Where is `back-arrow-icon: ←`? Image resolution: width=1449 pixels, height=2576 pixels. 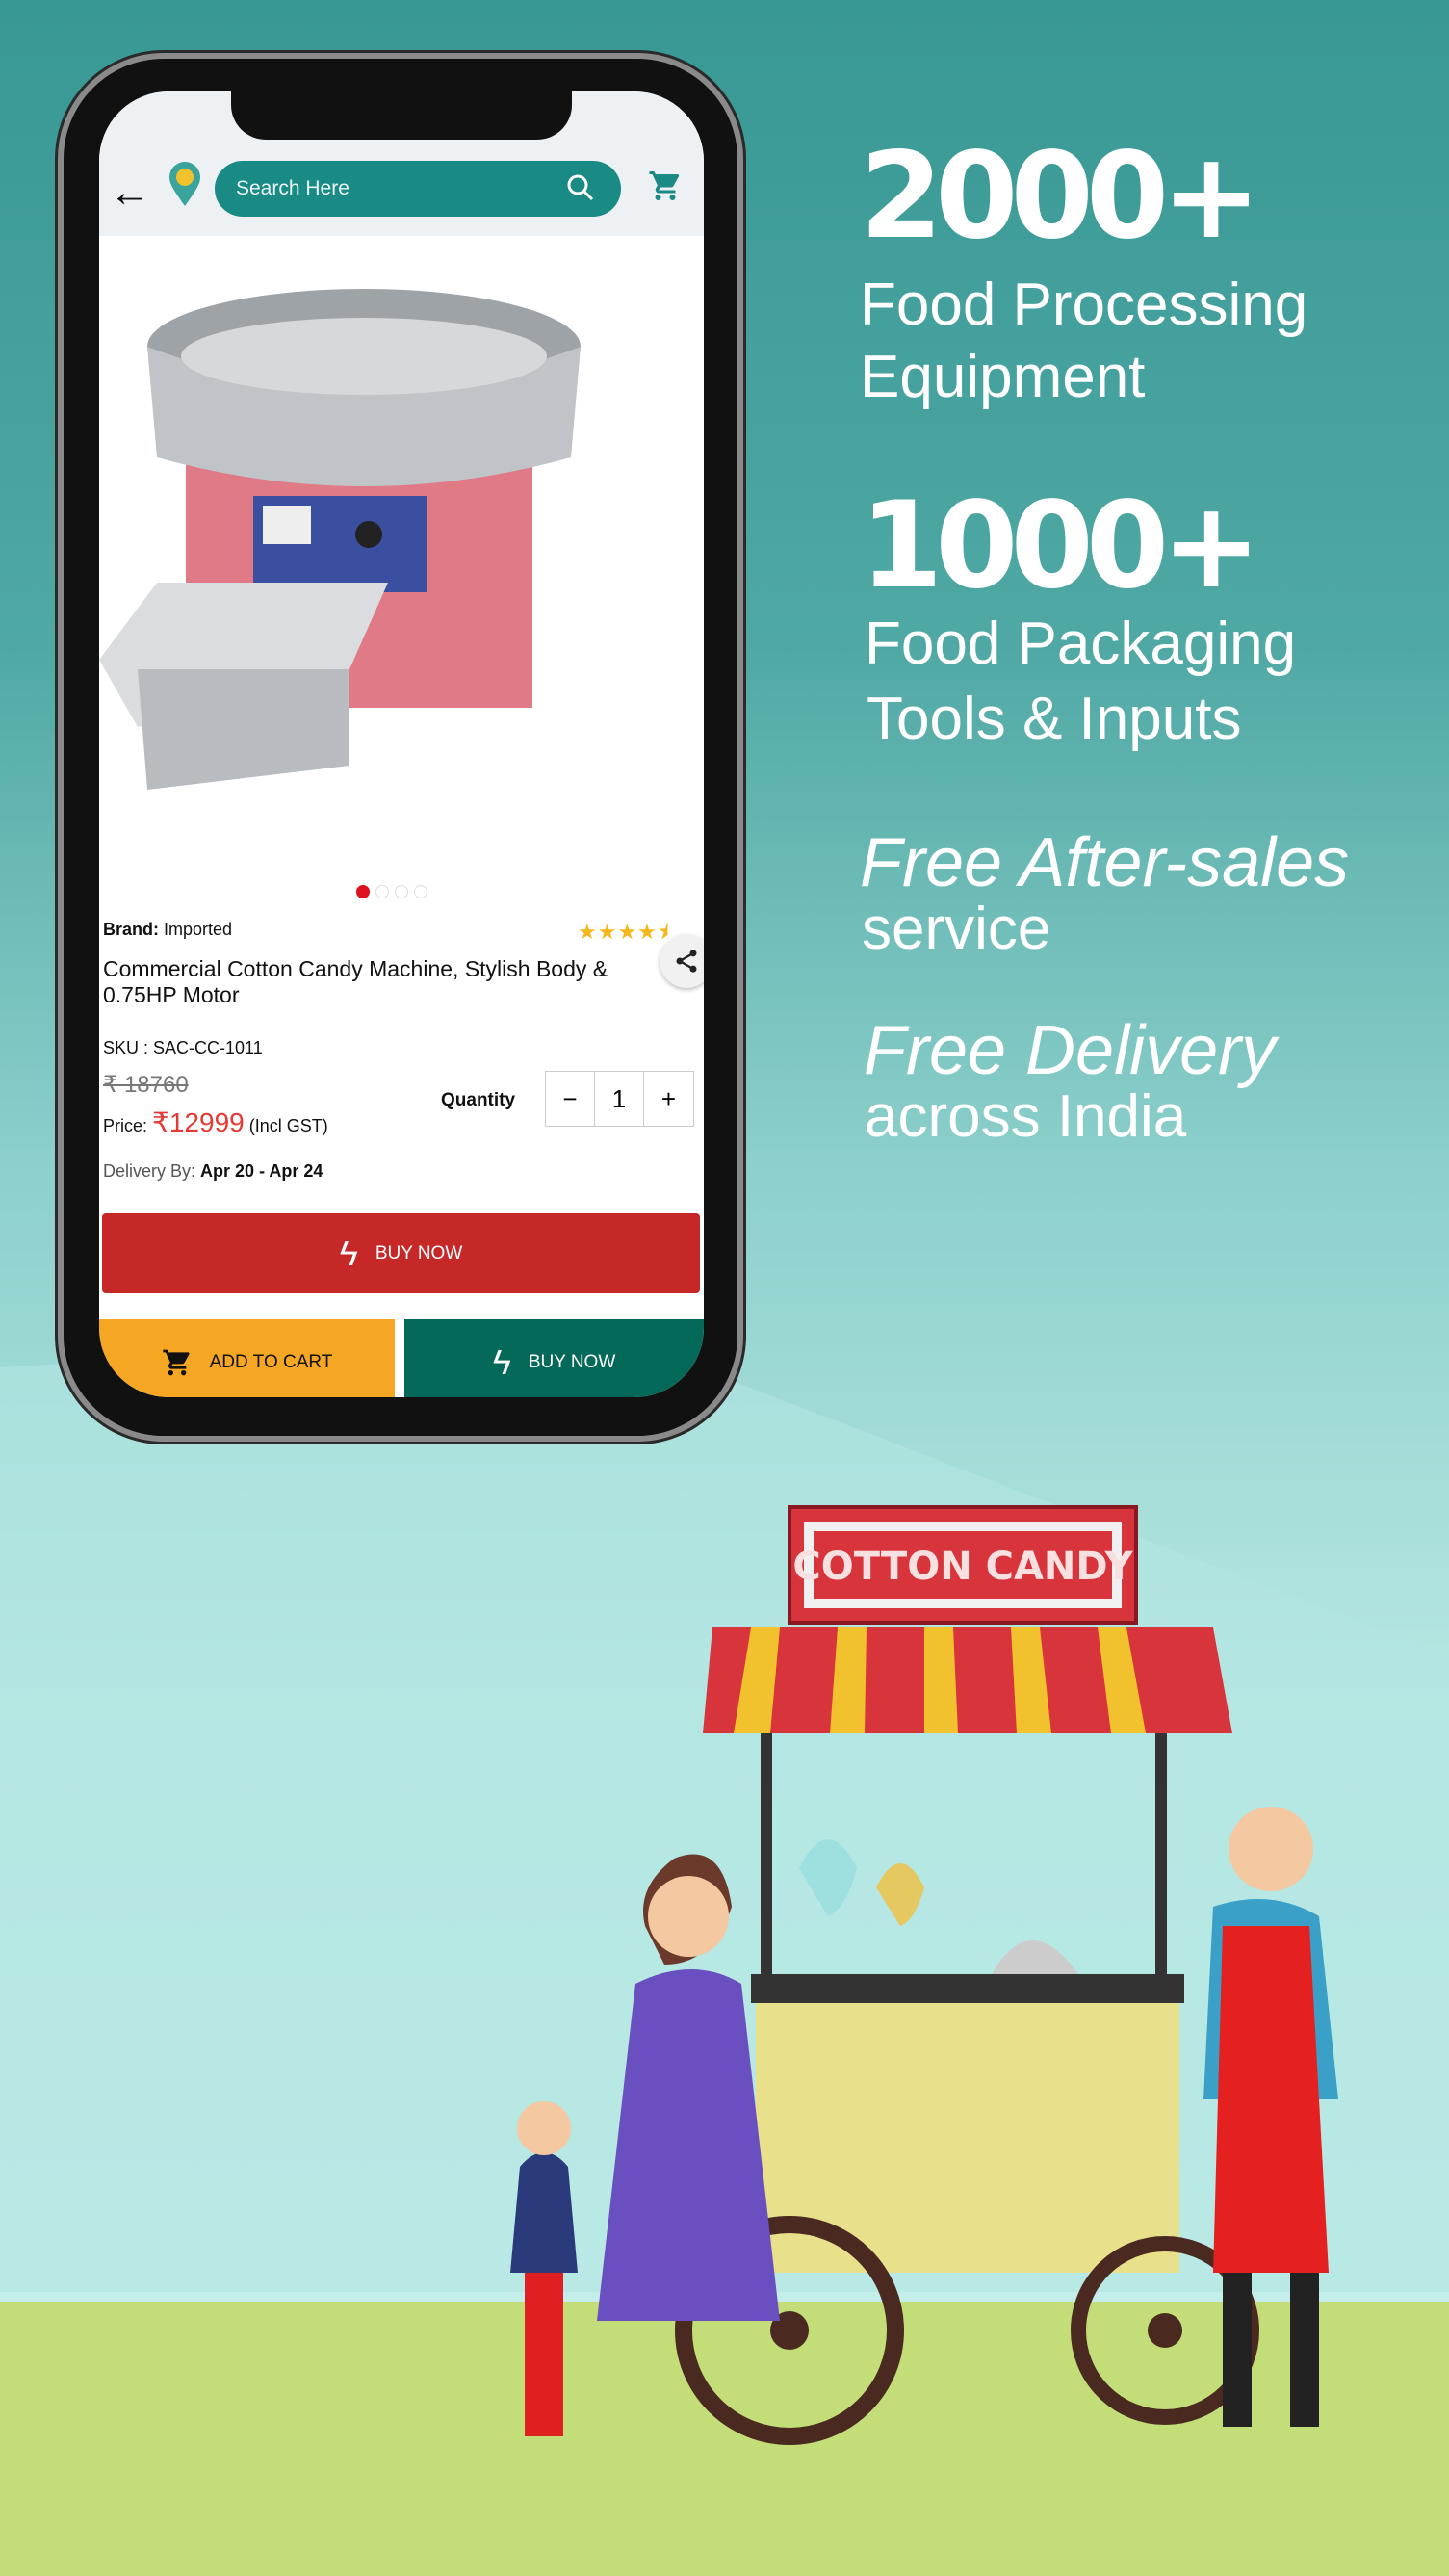 back-arrow-icon: ← is located at coordinates (130, 193).